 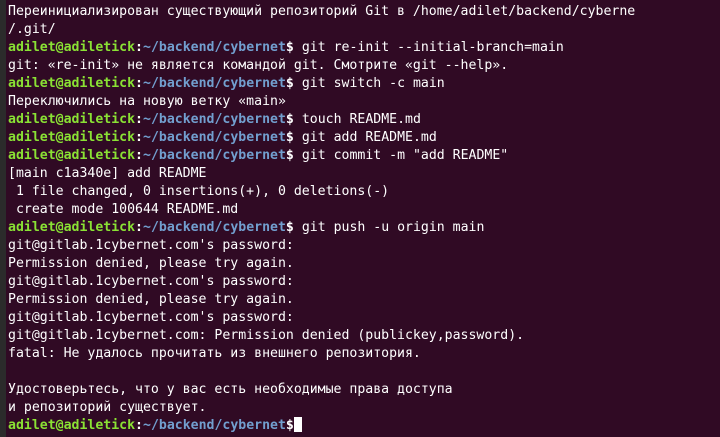 I want to click on output-line: /.git/, so click(x=364, y=30).